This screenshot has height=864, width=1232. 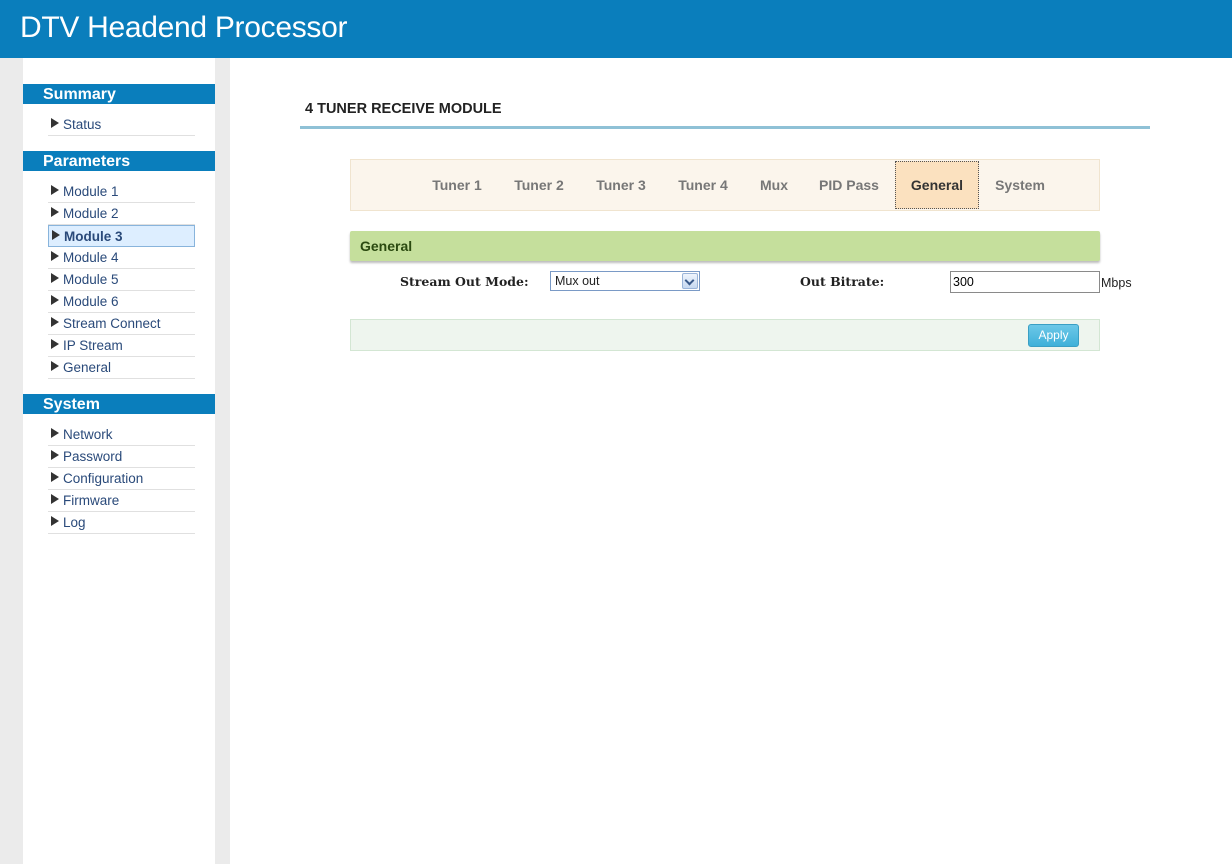 What do you see at coordinates (91, 213) in the screenshot?
I see `sidebar-item-label: Module 2` at bounding box center [91, 213].